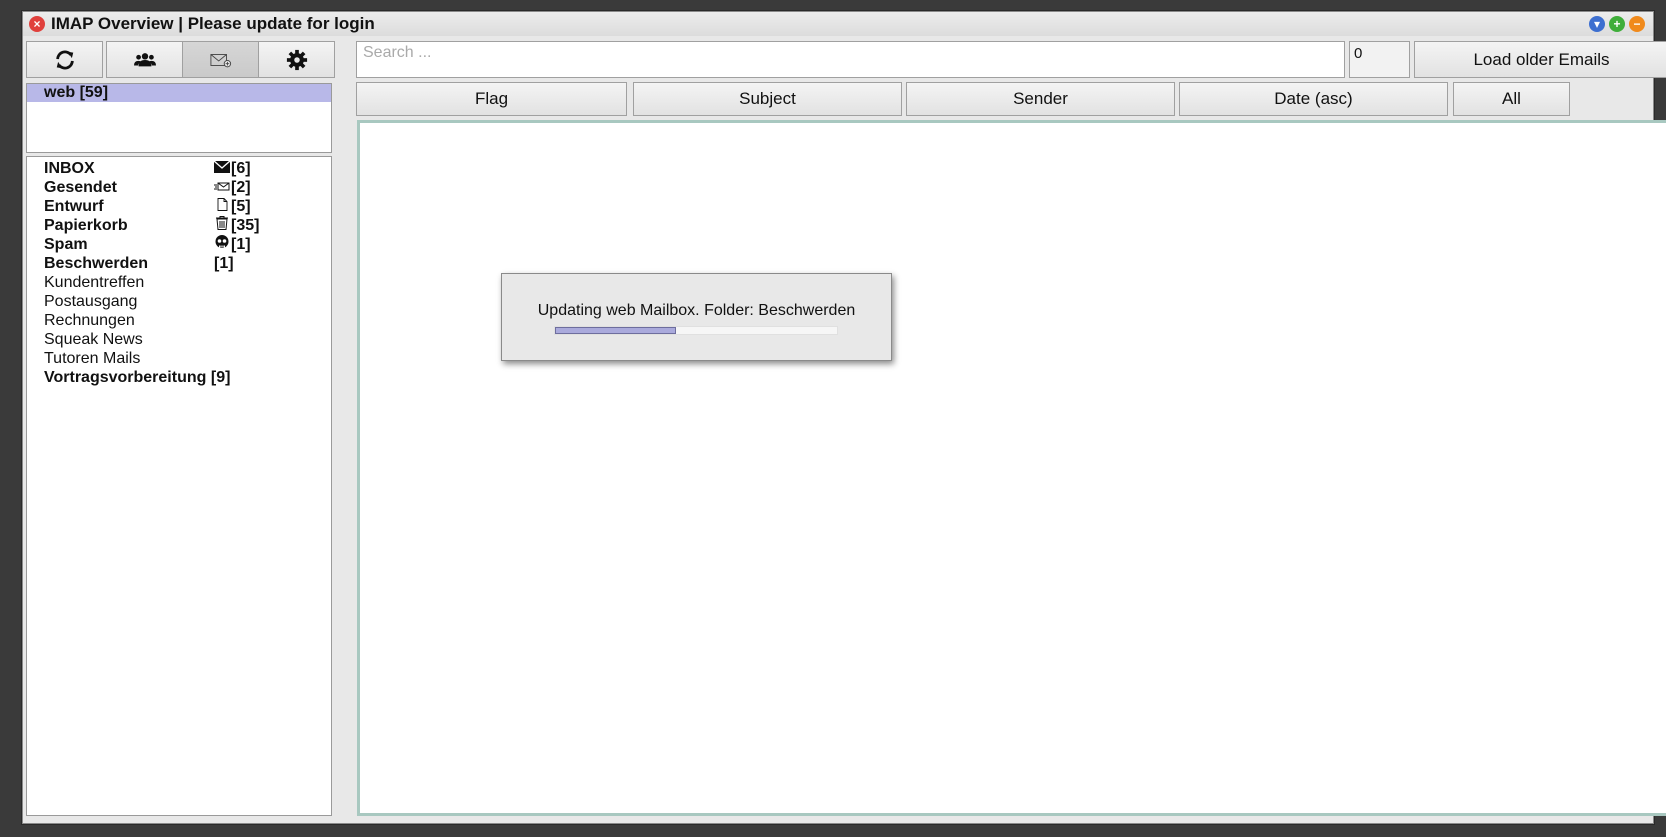  I want to click on folder-meta: [6], so click(232, 168).